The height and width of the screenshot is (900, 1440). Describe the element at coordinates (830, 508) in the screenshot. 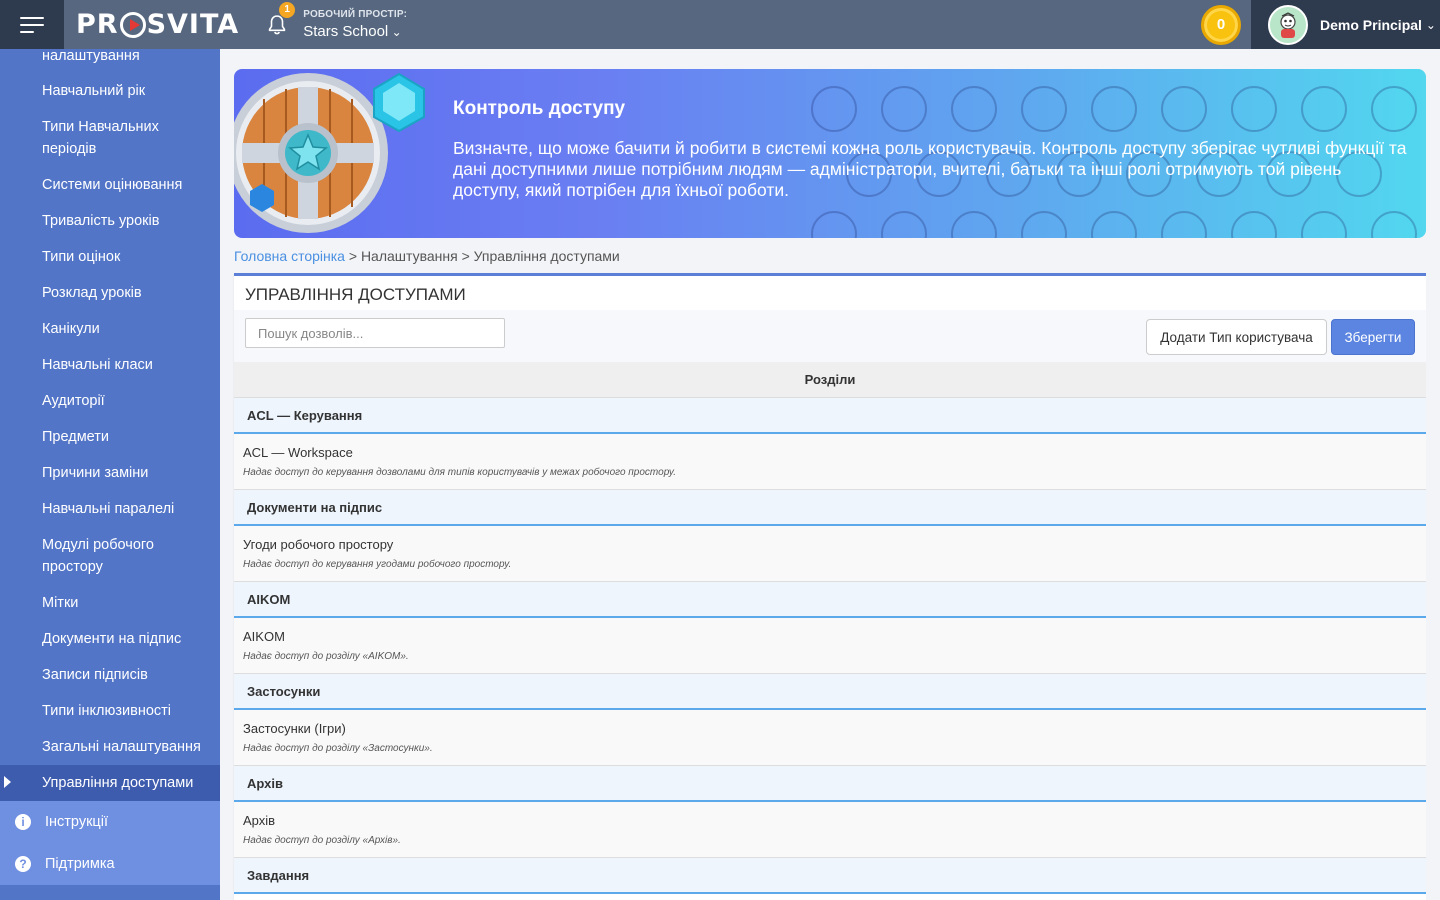

I see `section-header: Документи на підпис` at that location.